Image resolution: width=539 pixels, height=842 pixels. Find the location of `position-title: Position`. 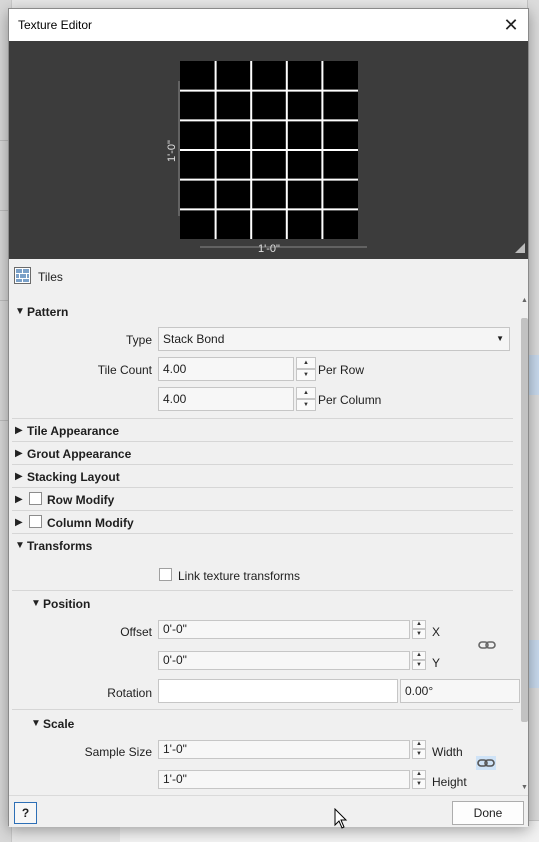

position-title: Position is located at coordinates (67, 604).